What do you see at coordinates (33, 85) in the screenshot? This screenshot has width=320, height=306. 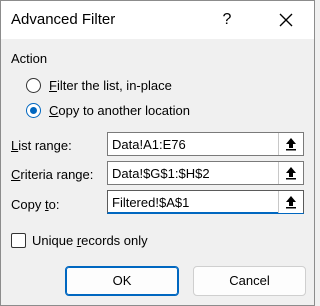 I see `filter-in-place-radio` at bounding box center [33, 85].